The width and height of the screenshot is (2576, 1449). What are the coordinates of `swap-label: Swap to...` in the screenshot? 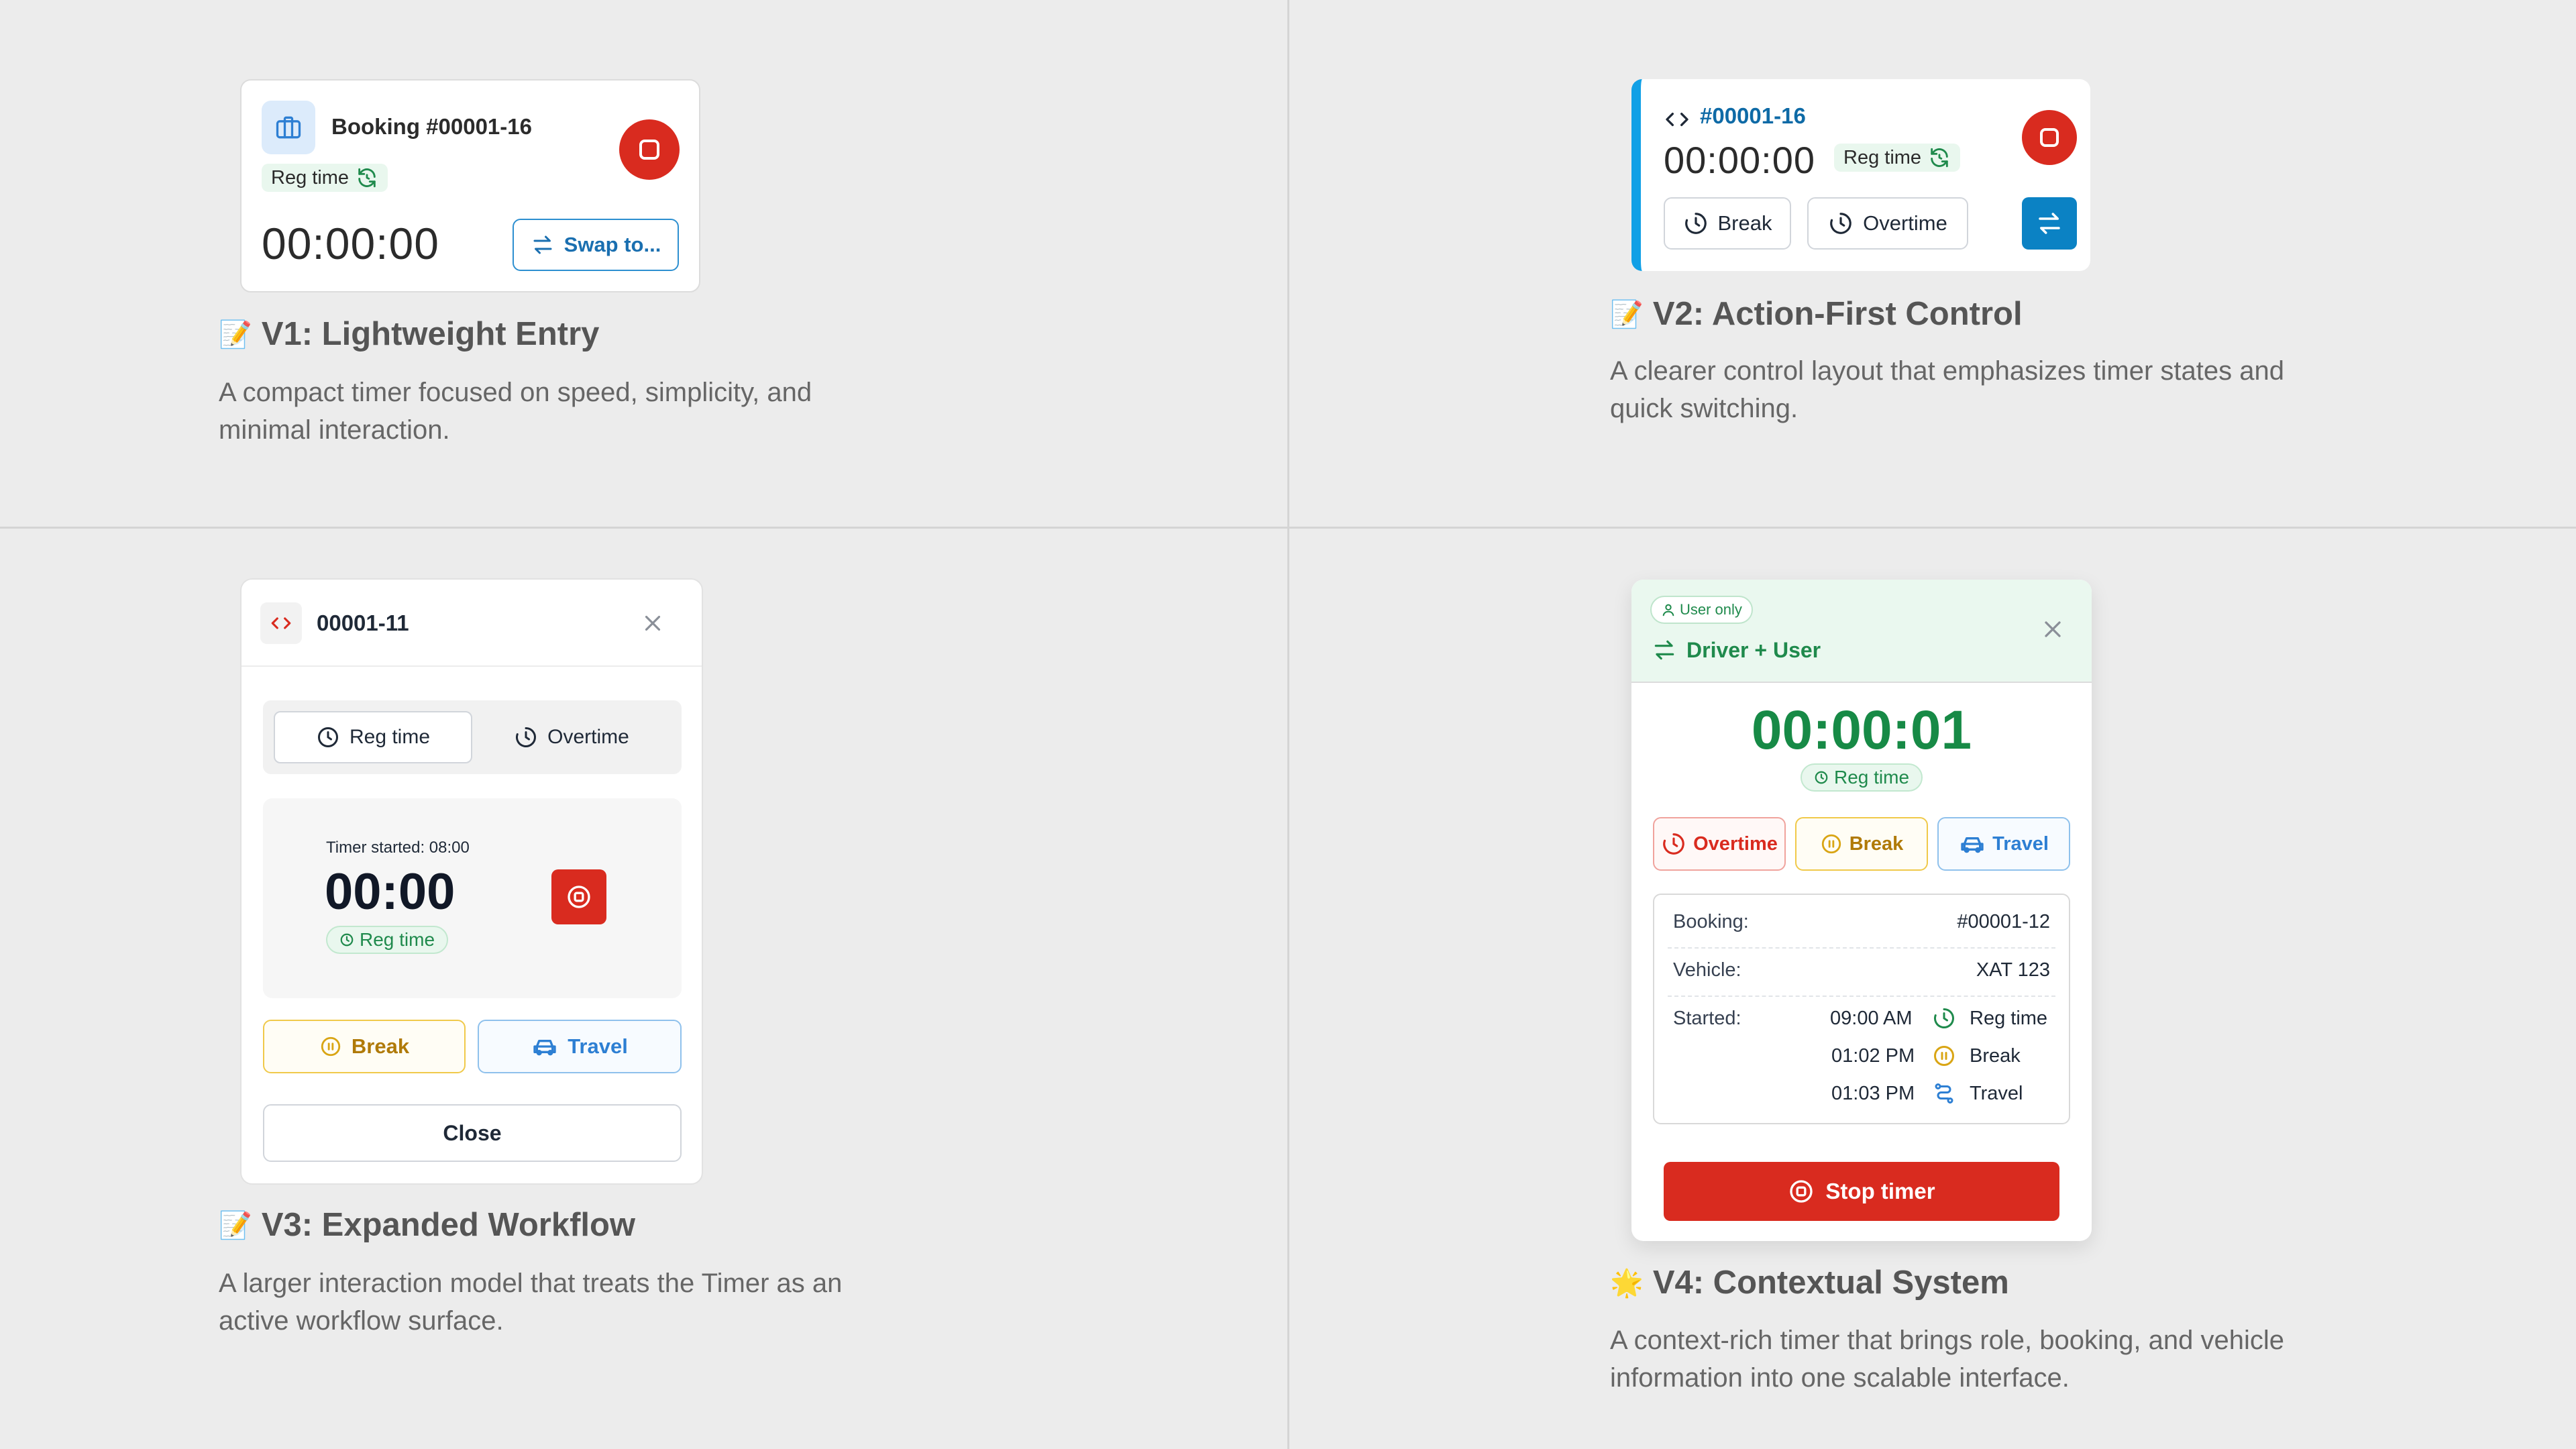 It's located at (612, 244).